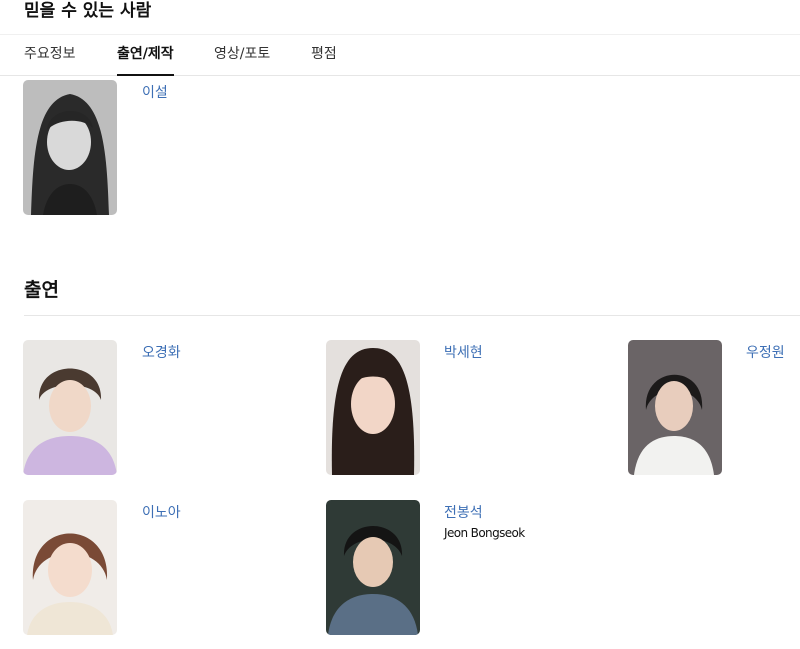  I want to click on section-divider, so click(412, 315).